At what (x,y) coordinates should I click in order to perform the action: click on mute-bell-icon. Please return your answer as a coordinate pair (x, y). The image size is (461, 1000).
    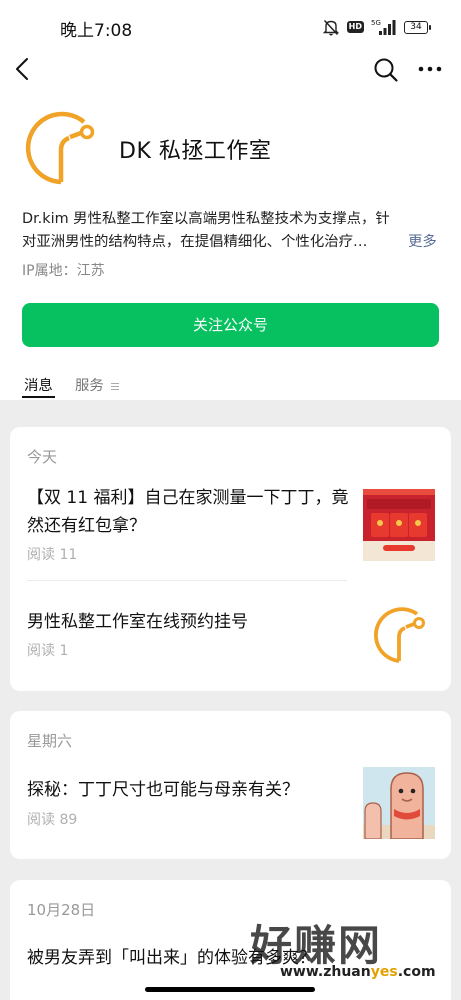
    Looking at the image, I should click on (330, 27).